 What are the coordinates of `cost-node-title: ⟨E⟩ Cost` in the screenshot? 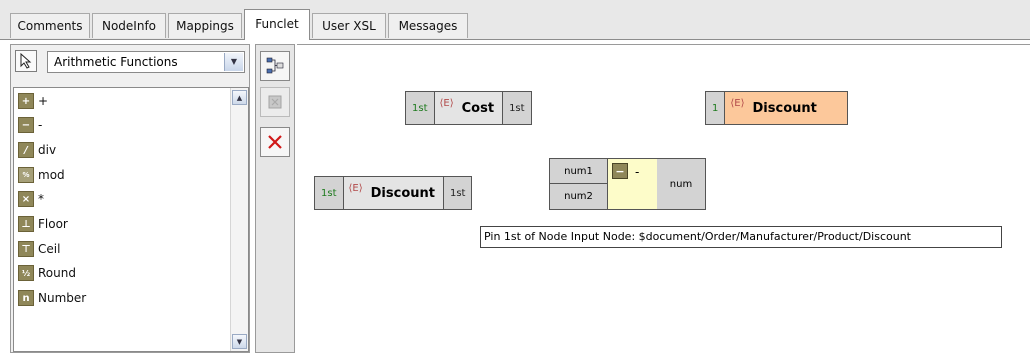 It's located at (468, 108).